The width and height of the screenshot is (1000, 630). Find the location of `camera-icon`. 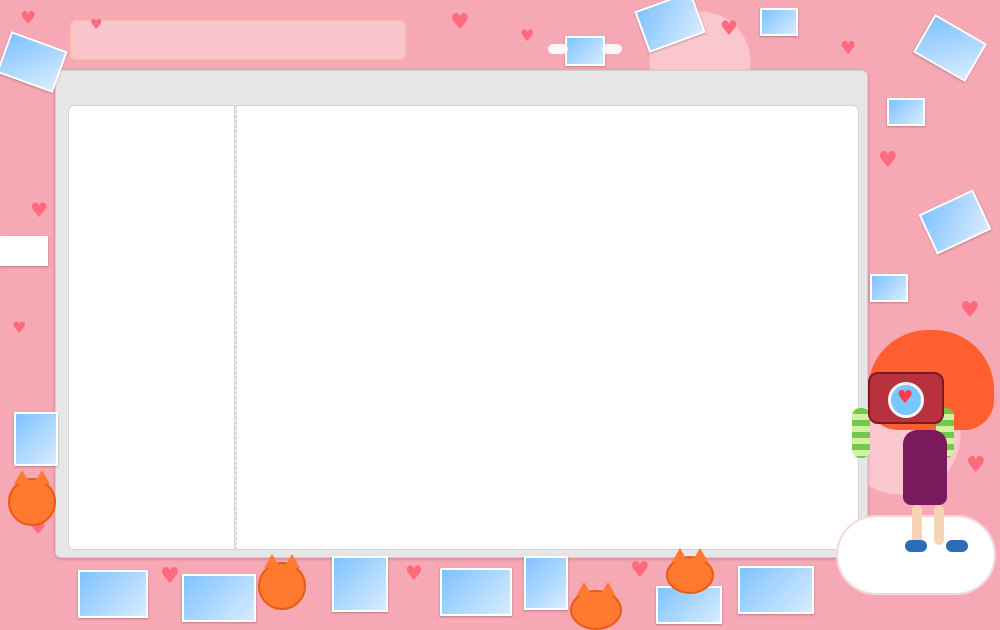

camera-icon is located at coordinates (906, 398).